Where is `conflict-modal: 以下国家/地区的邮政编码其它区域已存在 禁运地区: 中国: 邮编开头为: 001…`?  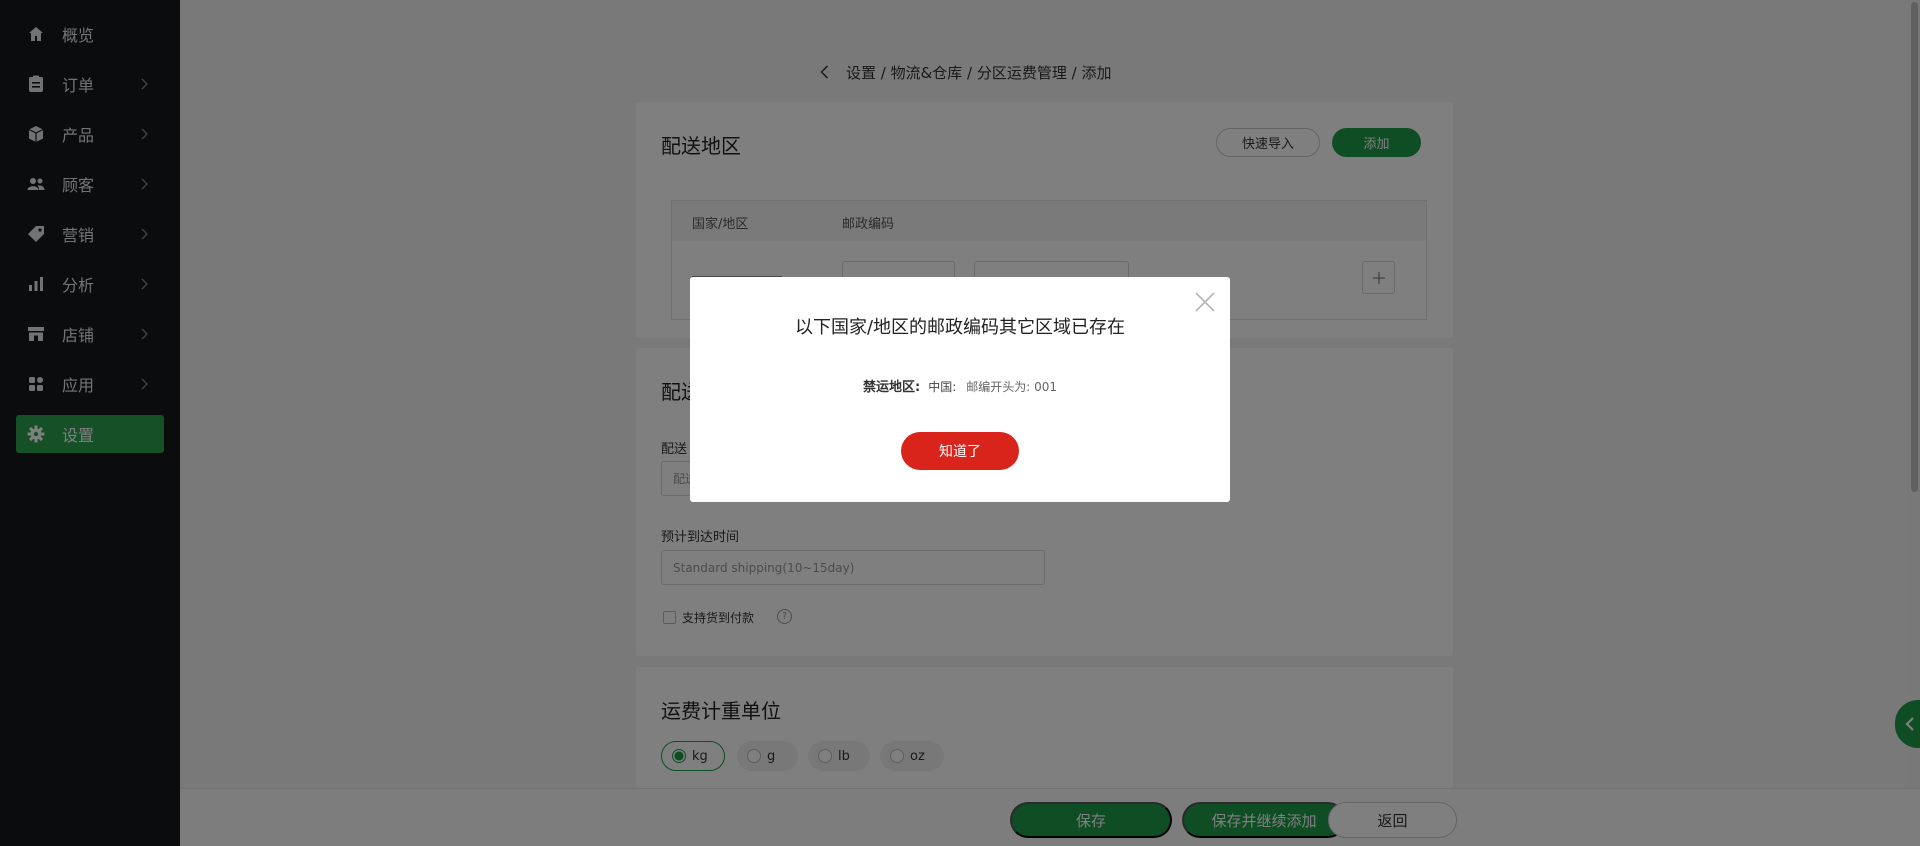
conflict-modal: 以下国家/地区的邮政编码其它区域已存在 禁运地区: 中国: 邮编开头为: 001… is located at coordinates (960, 389).